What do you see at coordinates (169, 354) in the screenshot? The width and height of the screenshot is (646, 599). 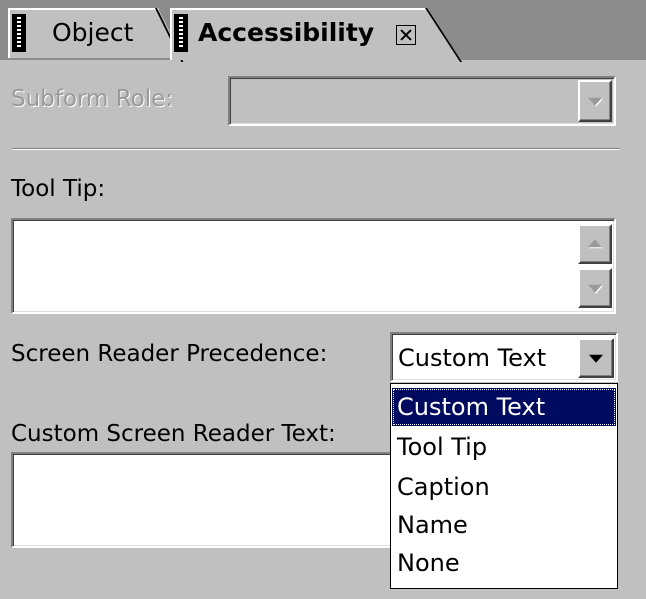 I see `screen-reader-precedence-label: Screen Reader Precedence:` at bounding box center [169, 354].